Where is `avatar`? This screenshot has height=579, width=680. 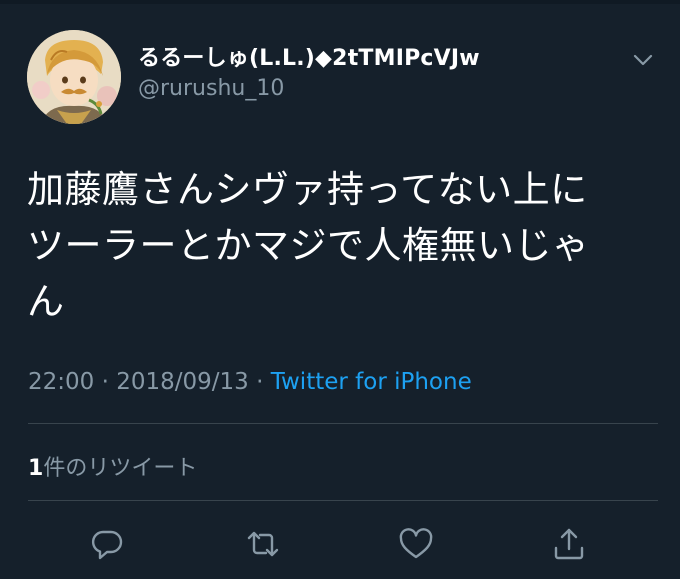 avatar is located at coordinates (74, 77).